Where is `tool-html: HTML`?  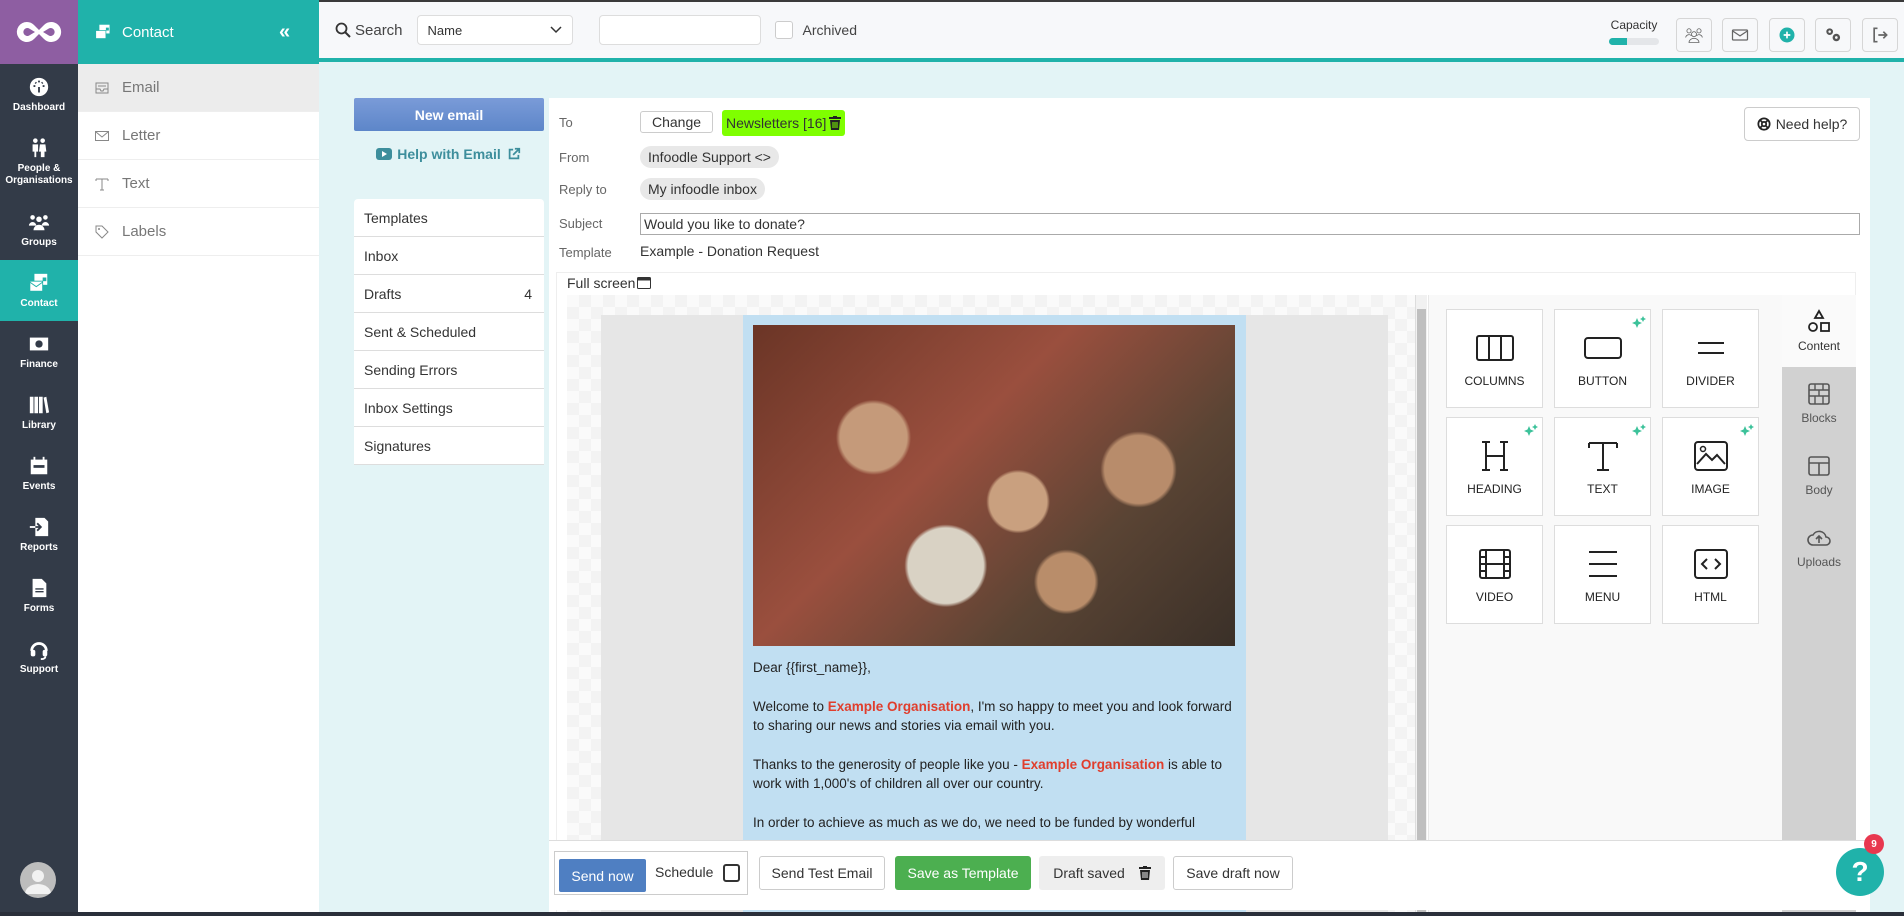
tool-html: HTML is located at coordinates (1710, 574).